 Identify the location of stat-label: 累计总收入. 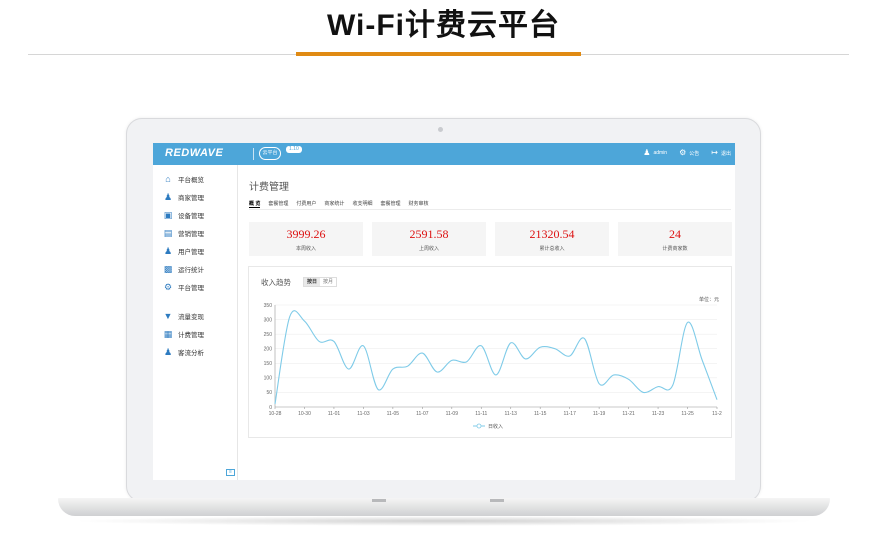
(552, 249).